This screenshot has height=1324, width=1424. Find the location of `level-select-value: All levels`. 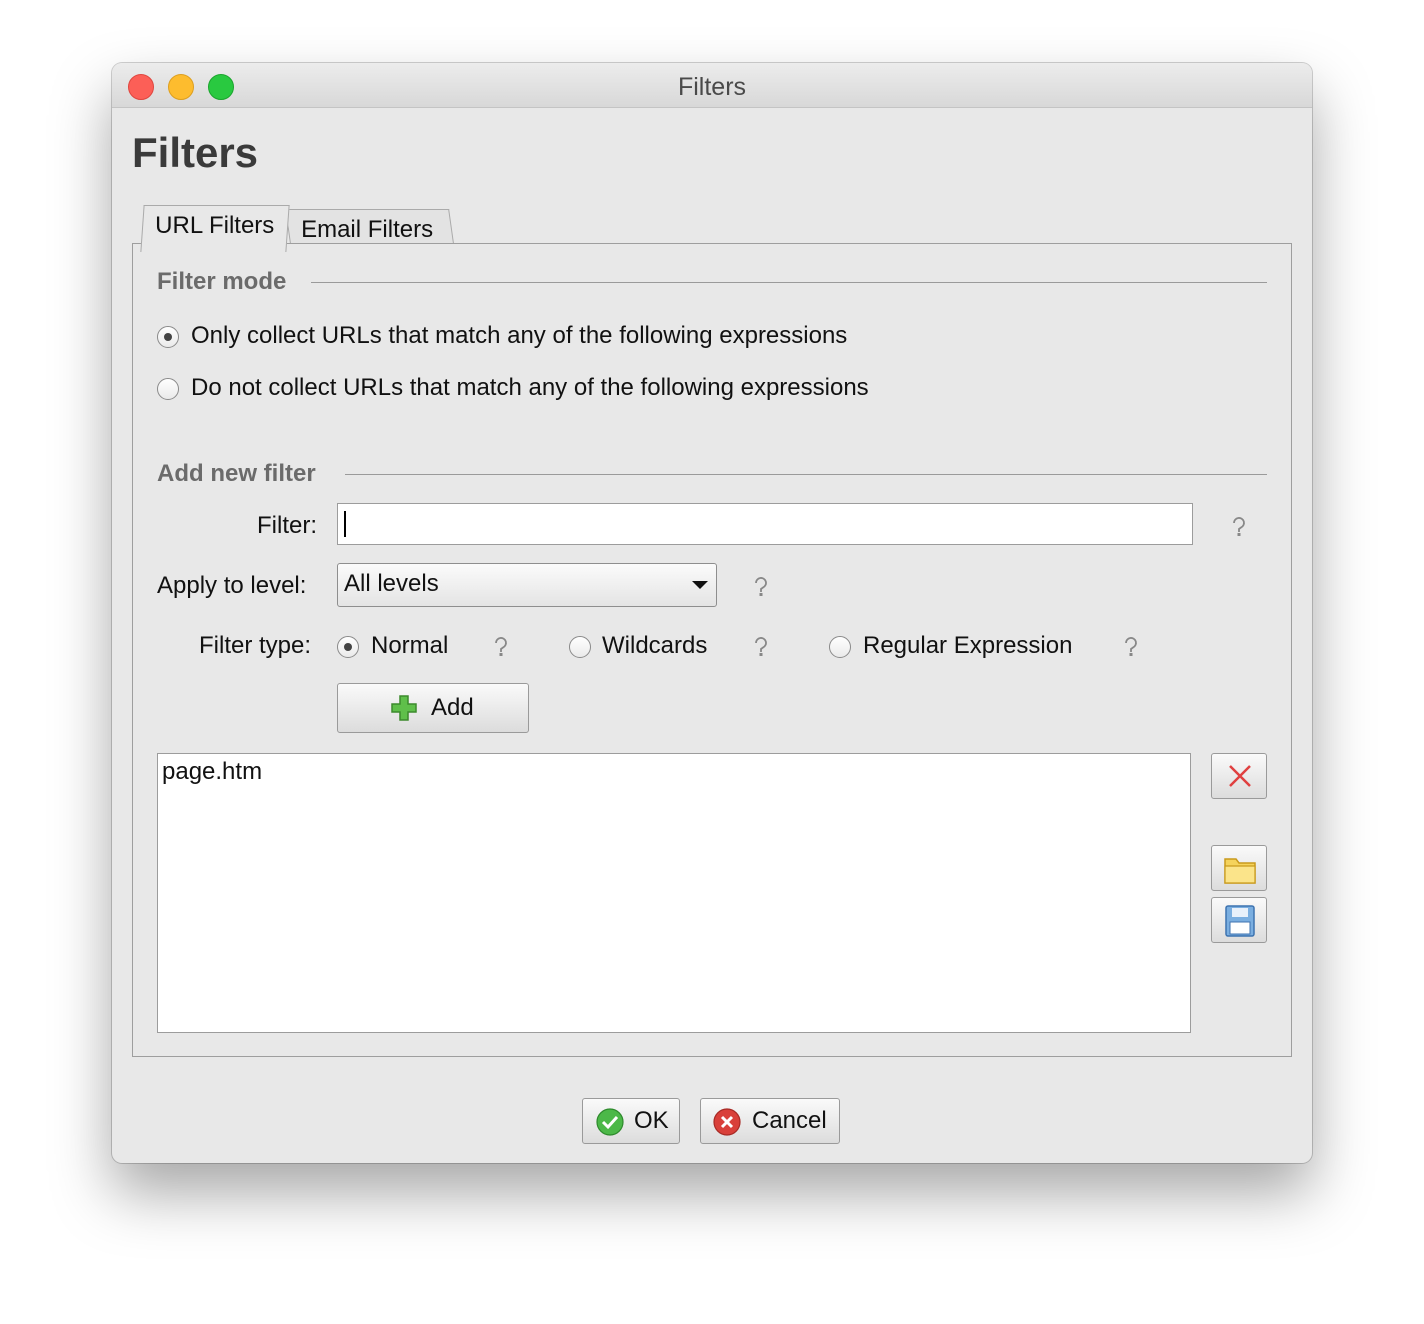

level-select-value: All levels is located at coordinates (391, 583).